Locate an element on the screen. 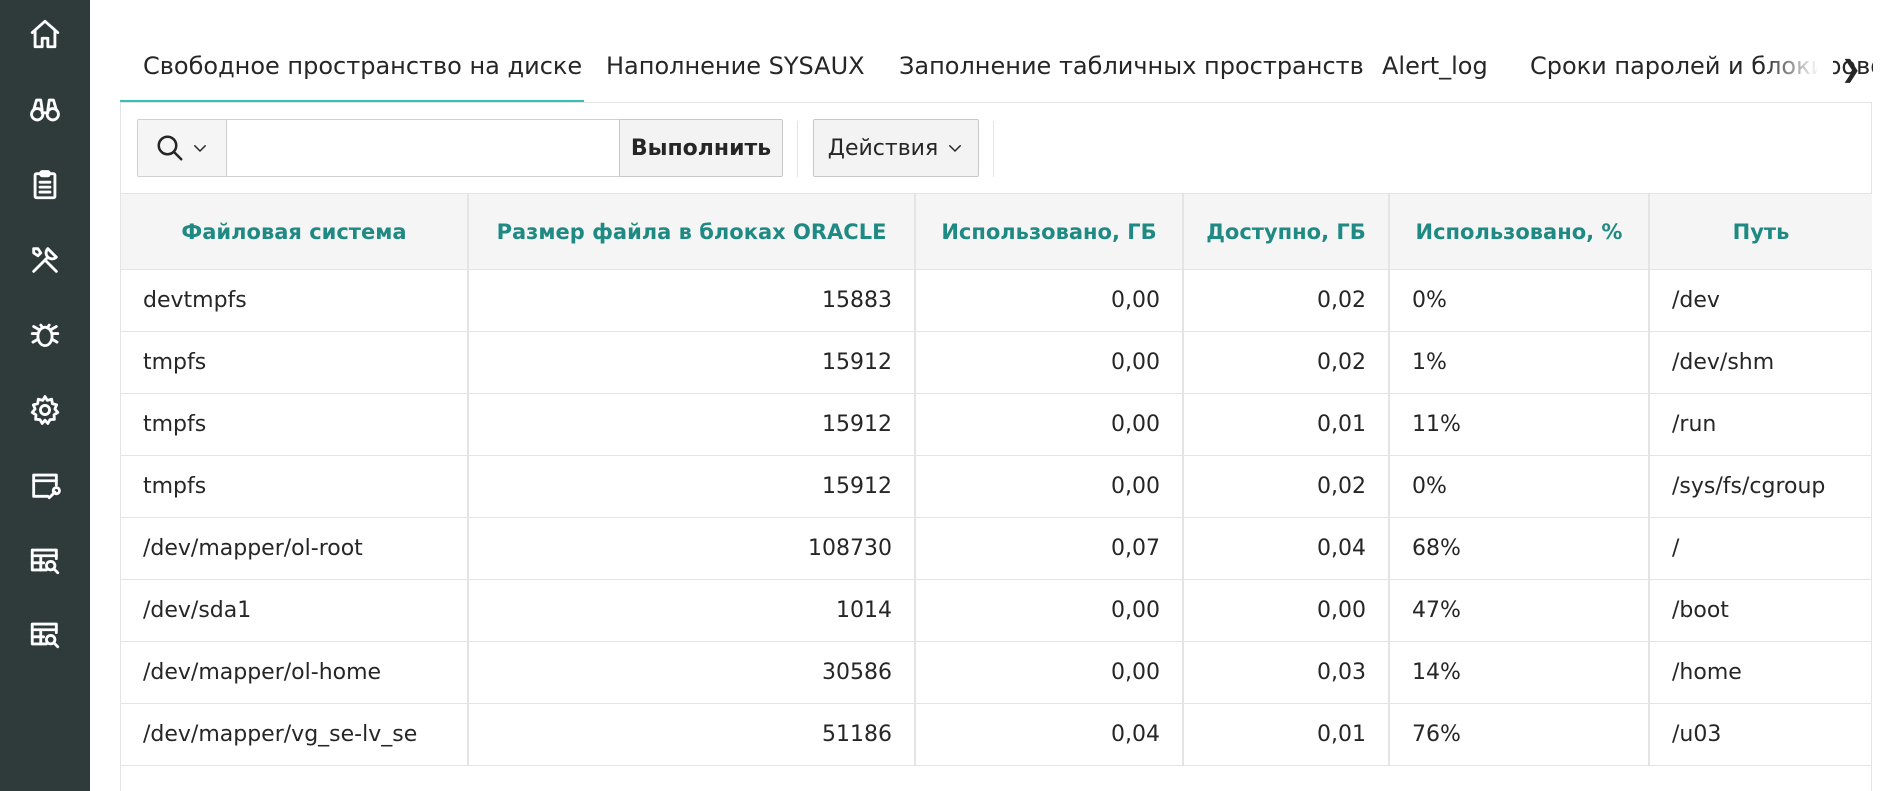 This screenshot has height=791, width=1893. nav-home is located at coordinates (45, 34).